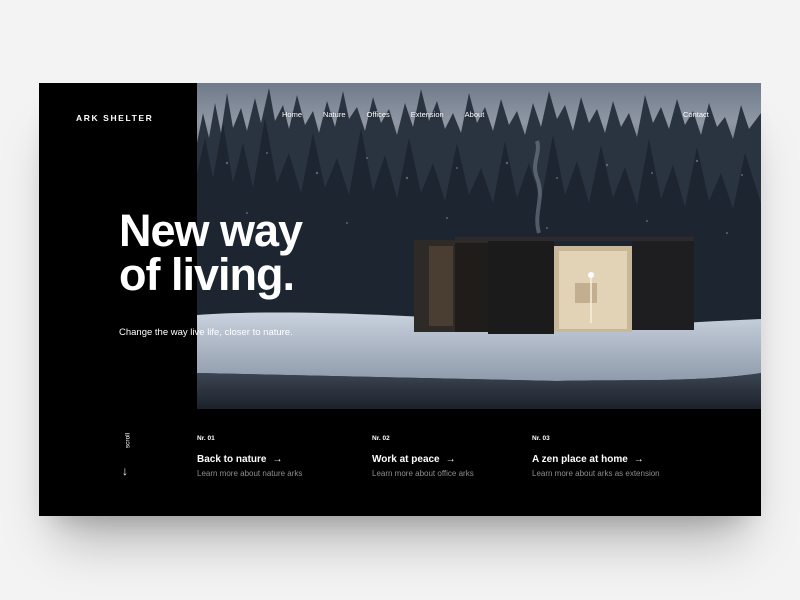  Describe the element at coordinates (381, 438) in the screenshot. I see `feature-number: Nr. 02` at that location.